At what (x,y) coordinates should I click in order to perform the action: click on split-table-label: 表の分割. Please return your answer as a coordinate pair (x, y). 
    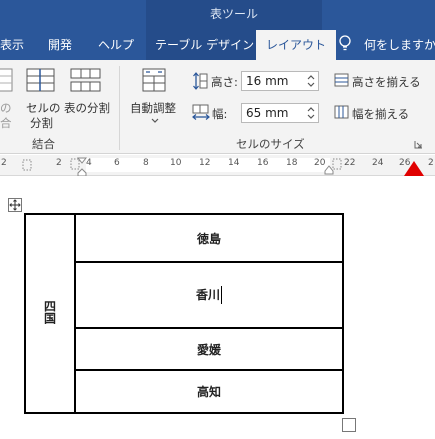
    Looking at the image, I should click on (87, 108).